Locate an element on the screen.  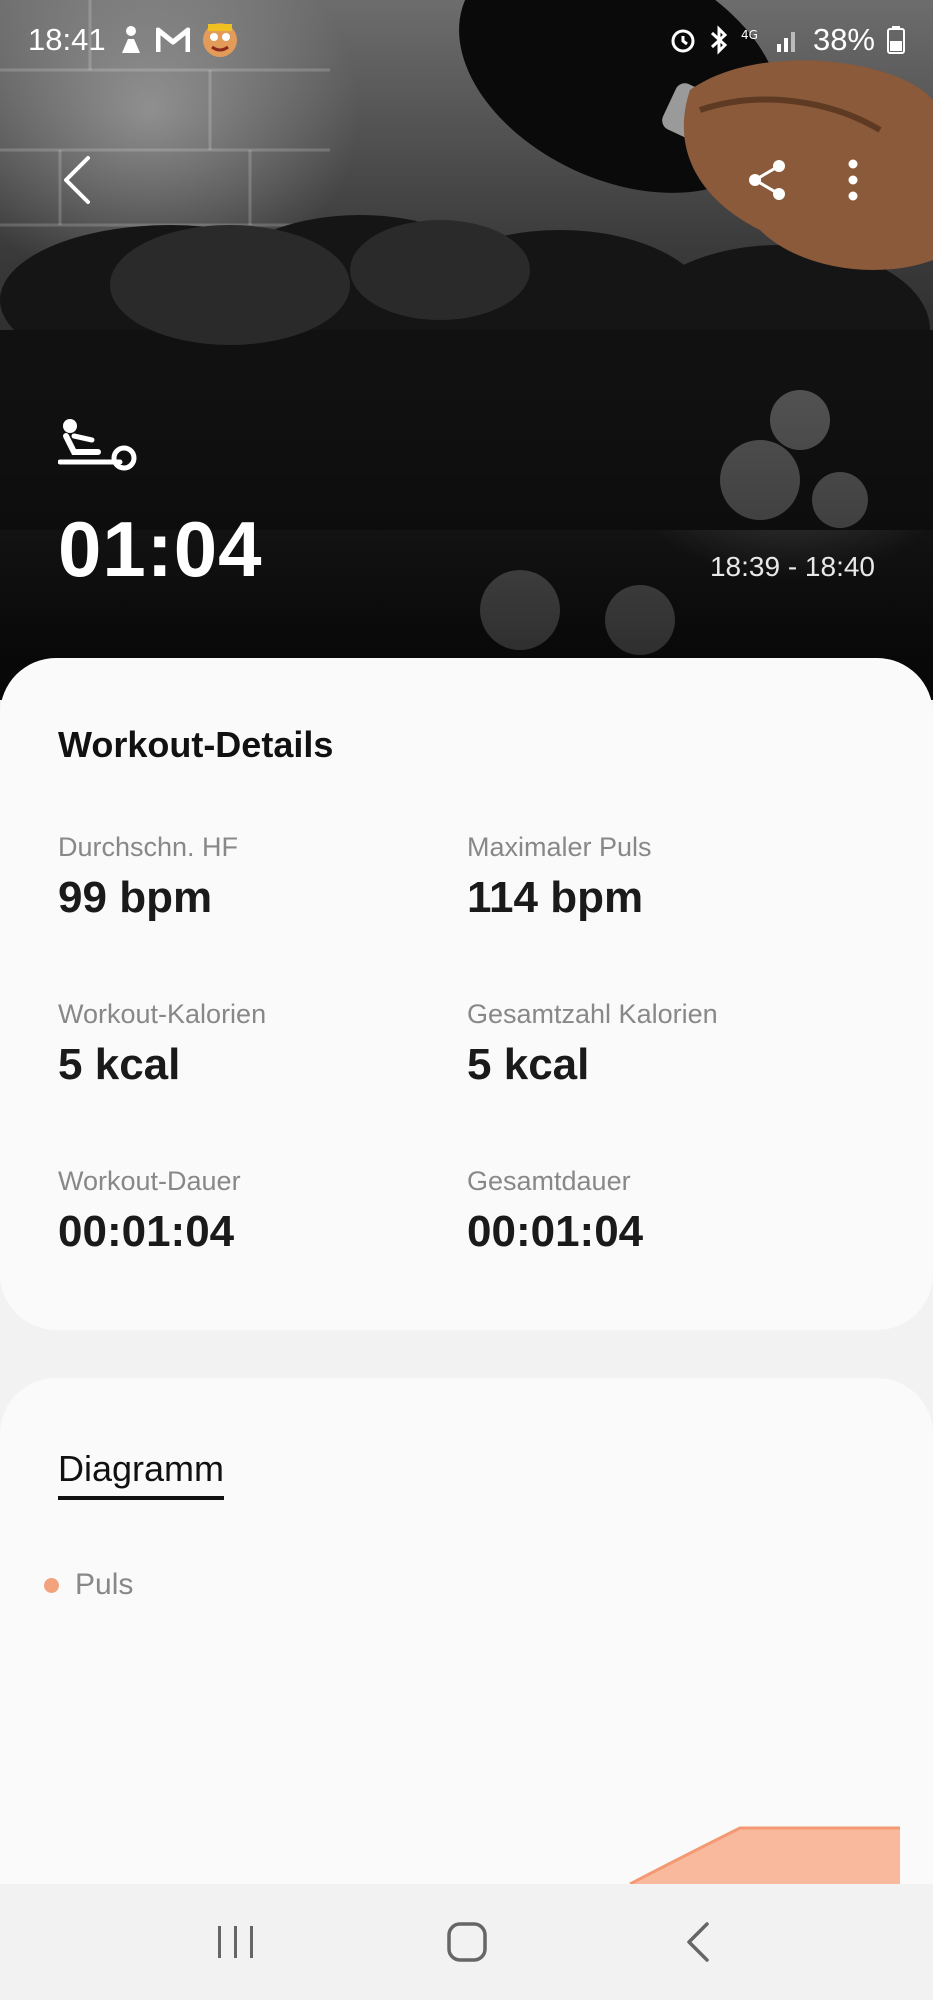
bluetooth-icon is located at coordinates (719, 40).